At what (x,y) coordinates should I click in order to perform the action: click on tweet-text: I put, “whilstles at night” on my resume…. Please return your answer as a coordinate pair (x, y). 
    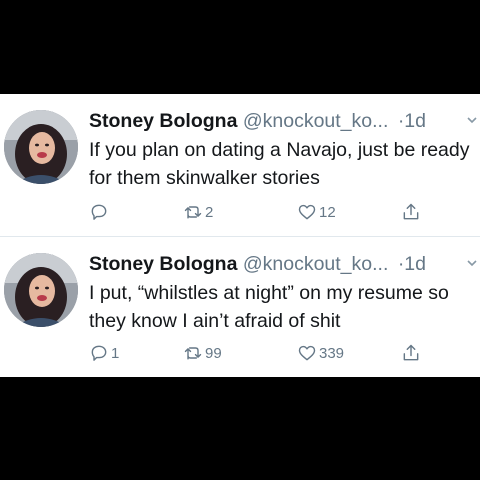
    Looking at the image, I should click on (269, 307).